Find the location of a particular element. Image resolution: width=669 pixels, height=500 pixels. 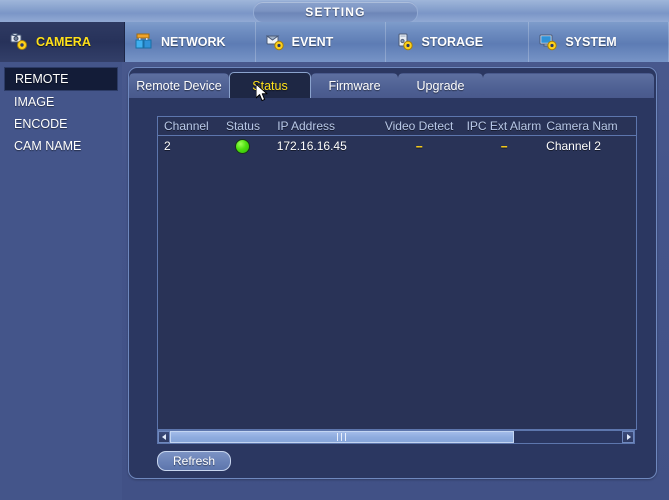

tab-strip: Remote Device Status Firmware Upgrade is located at coordinates (391, 85).